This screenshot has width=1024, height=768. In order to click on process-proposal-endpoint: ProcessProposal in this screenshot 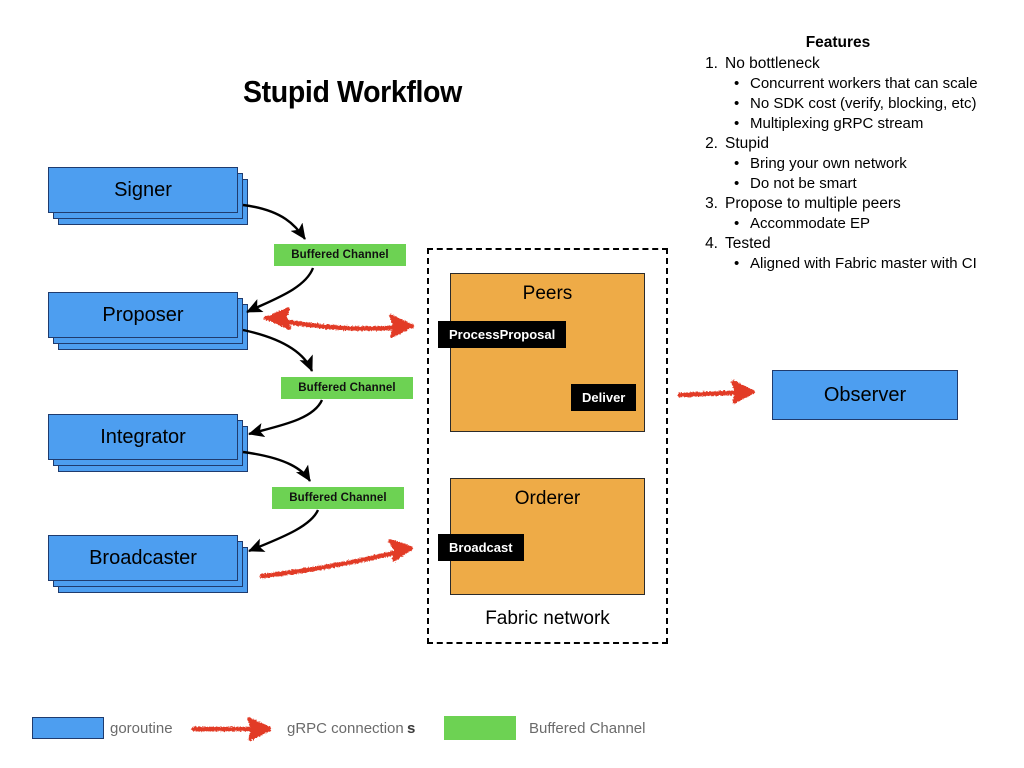, I will do `click(502, 334)`.